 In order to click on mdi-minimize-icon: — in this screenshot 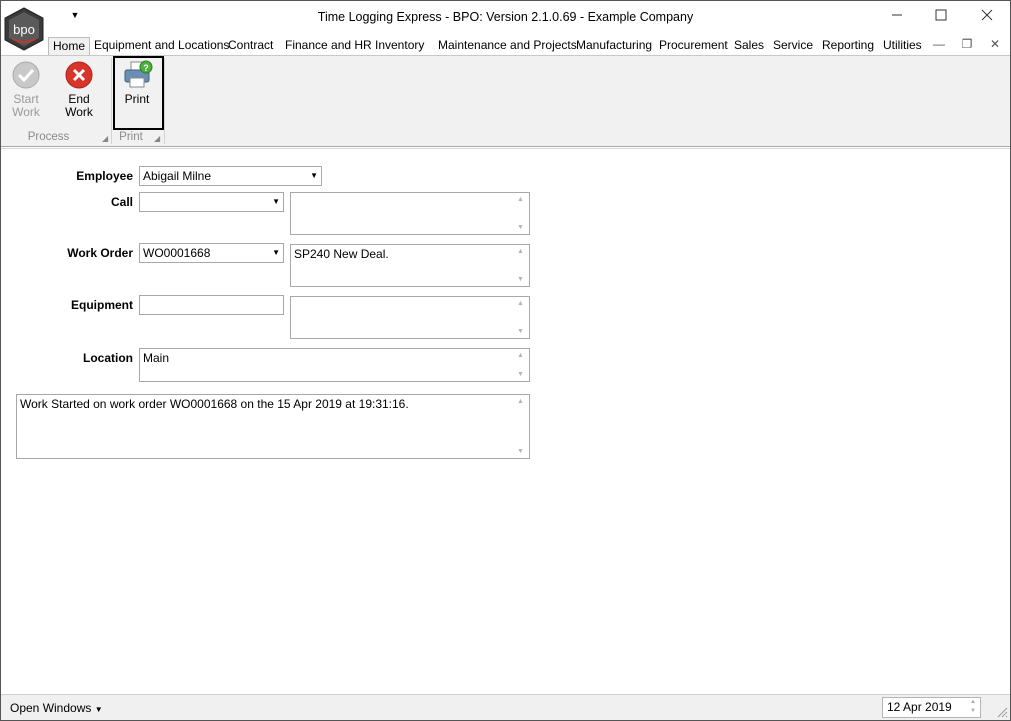, I will do `click(939, 44)`.